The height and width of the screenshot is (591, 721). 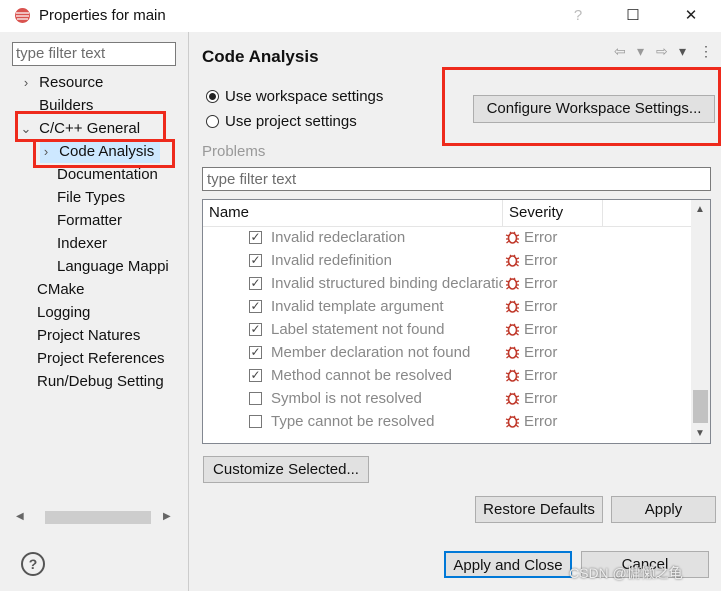 What do you see at coordinates (353, 213) in the screenshot?
I see `column-header-name: Name` at bounding box center [353, 213].